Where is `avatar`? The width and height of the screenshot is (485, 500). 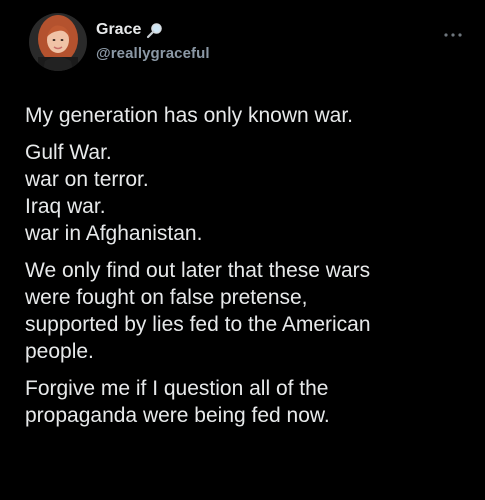 avatar is located at coordinates (58, 42).